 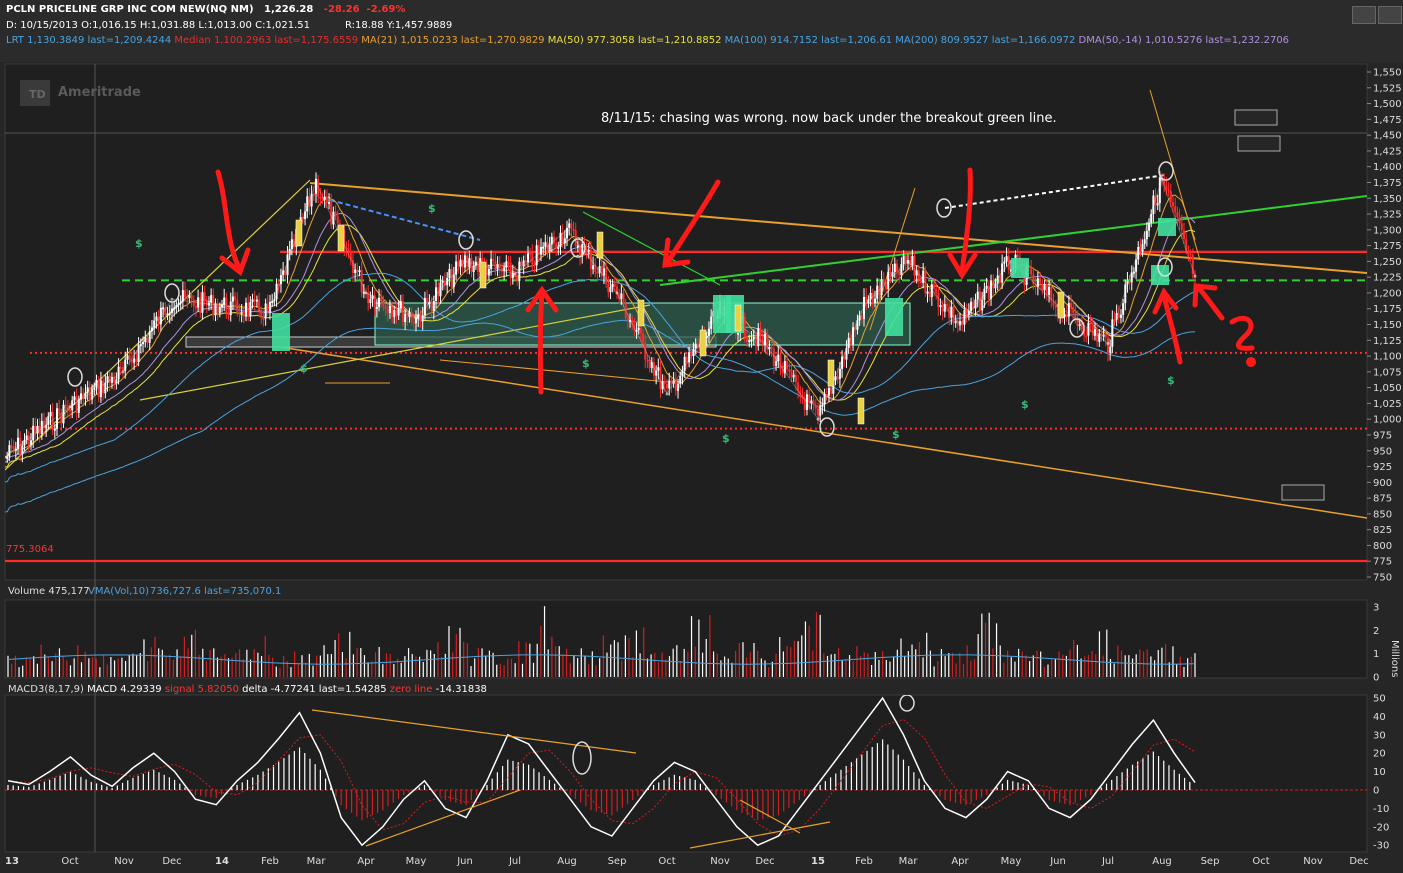 I want to click on price-axis-label: 1,275, so click(x=1387, y=246).